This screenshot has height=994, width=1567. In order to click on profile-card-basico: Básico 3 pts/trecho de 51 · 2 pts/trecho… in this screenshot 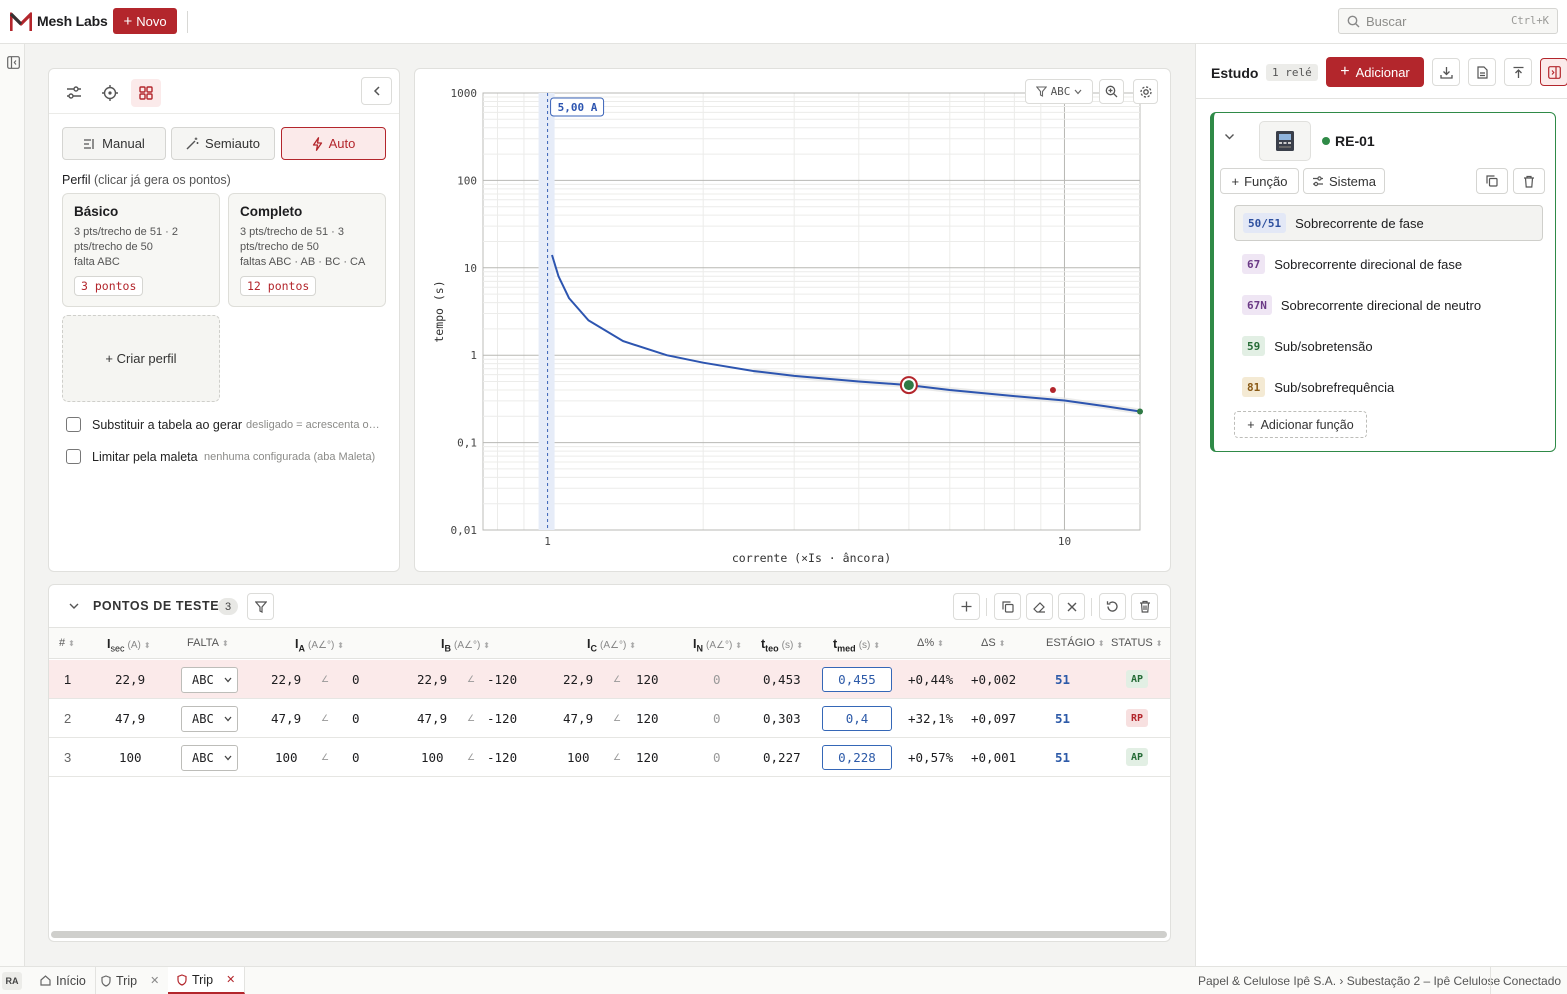, I will do `click(141, 250)`.